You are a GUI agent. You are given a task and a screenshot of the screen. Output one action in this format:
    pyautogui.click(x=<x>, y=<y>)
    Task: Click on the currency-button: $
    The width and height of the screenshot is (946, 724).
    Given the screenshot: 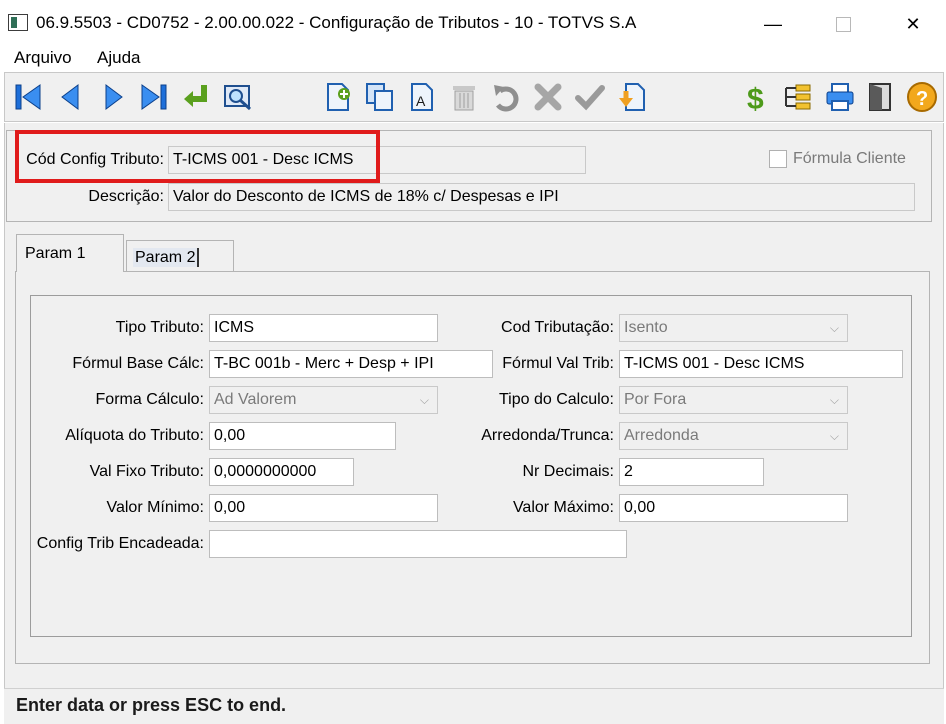 What is the action you would take?
    pyautogui.click(x=758, y=97)
    